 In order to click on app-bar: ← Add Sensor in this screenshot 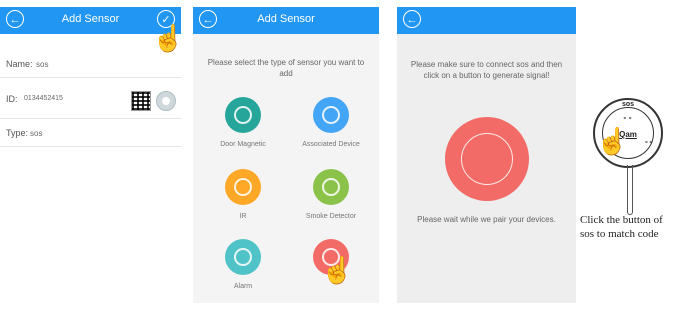, I will do `click(286, 20)`.